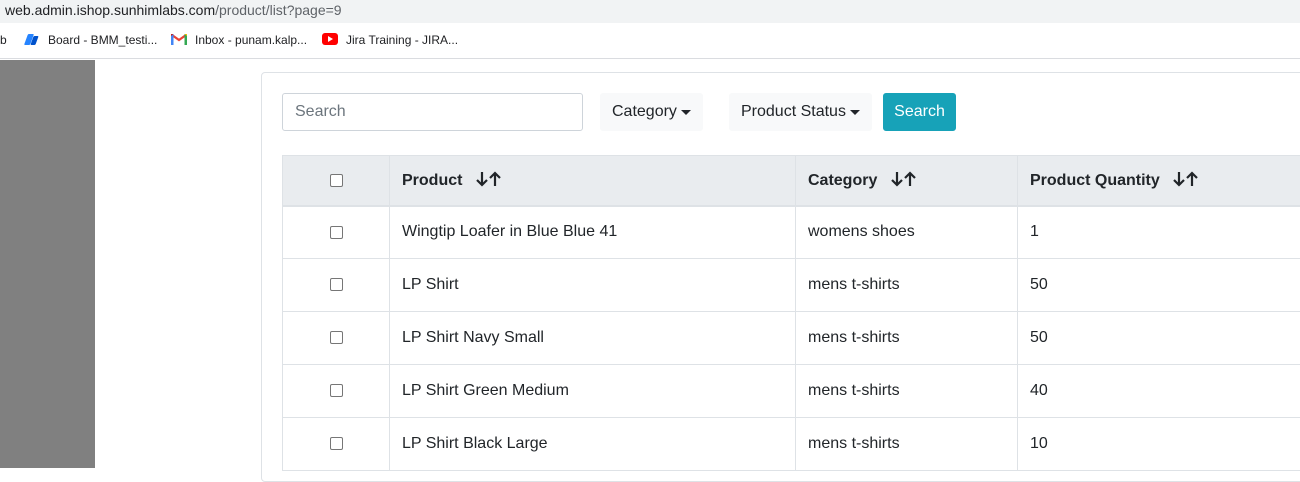  Describe the element at coordinates (593, 232) in the screenshot. I see `product-name-cell: Wingtip Loafer in Blue Blue 41` at that location.